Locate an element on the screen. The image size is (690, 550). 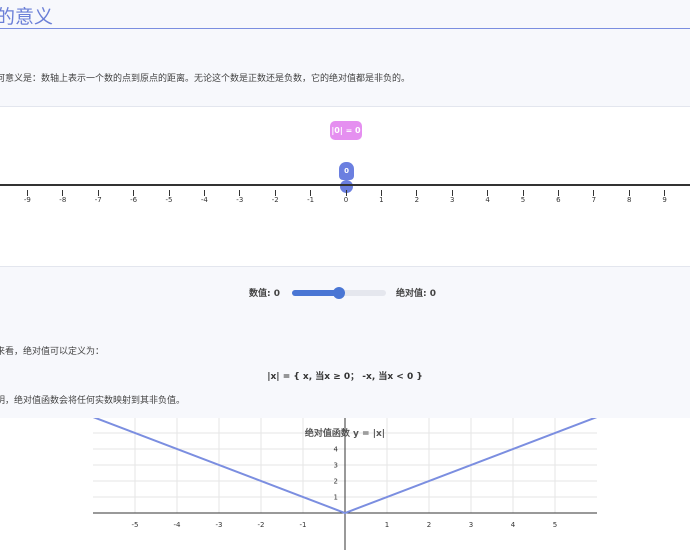
x-tick-label: 3 is located at coordinates (471, 525).